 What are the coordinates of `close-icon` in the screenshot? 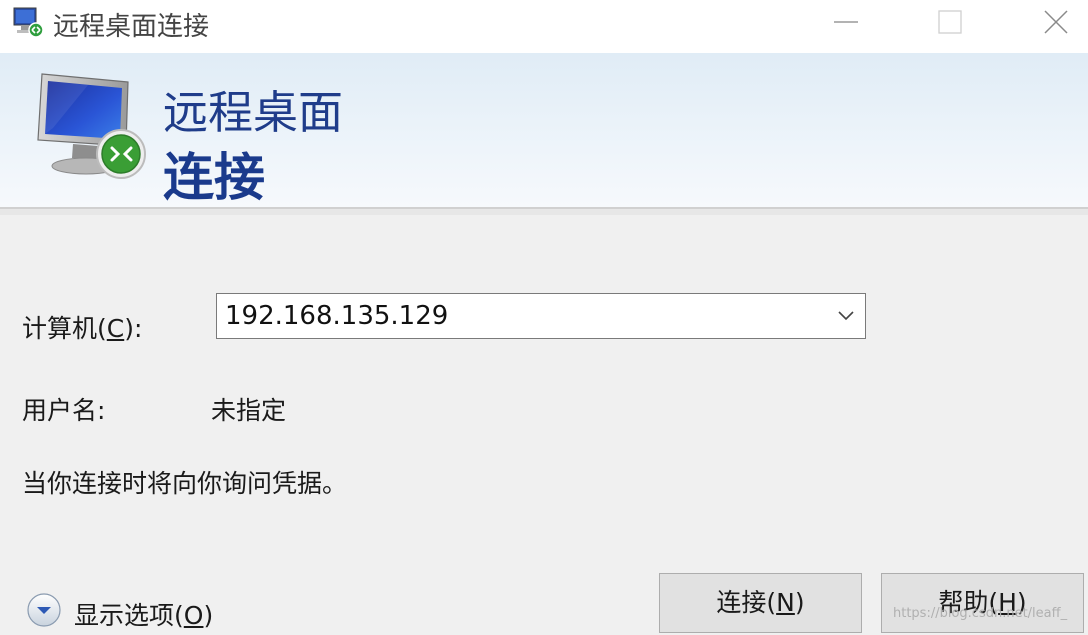 It's located at (1056, 22).